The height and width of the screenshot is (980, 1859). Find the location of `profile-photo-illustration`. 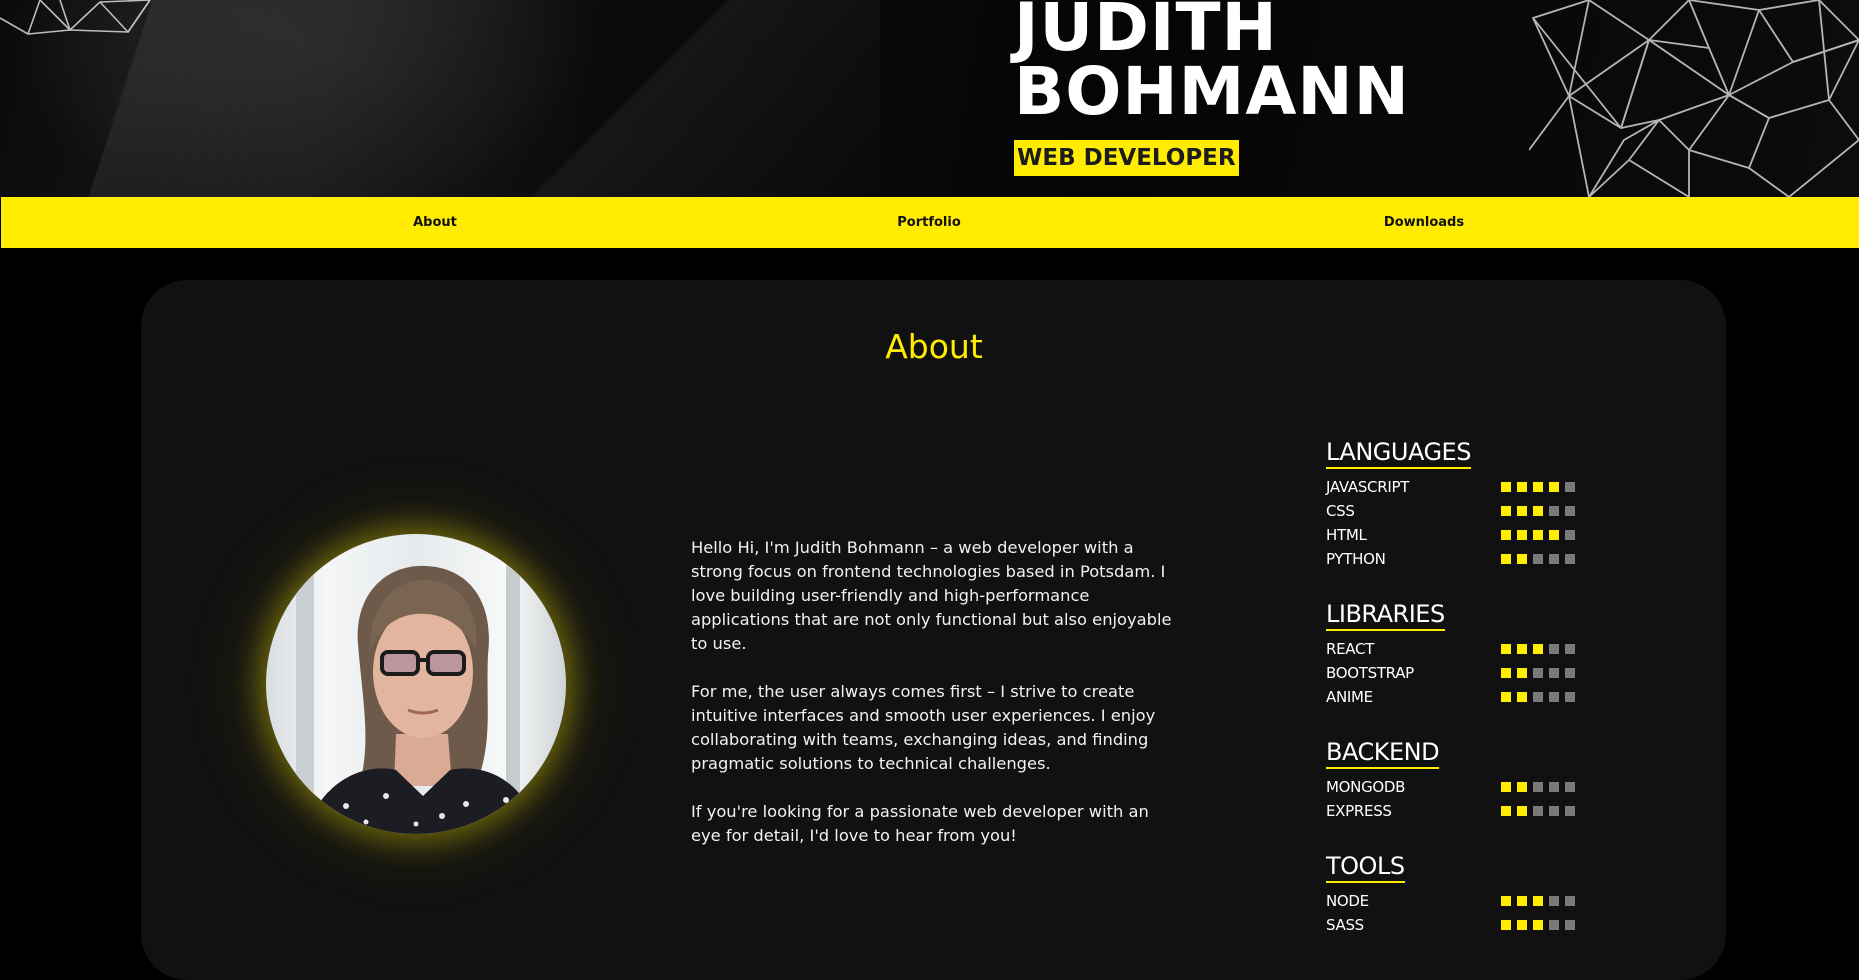

profile-photo-illustration is located at coordinates (417, 684).